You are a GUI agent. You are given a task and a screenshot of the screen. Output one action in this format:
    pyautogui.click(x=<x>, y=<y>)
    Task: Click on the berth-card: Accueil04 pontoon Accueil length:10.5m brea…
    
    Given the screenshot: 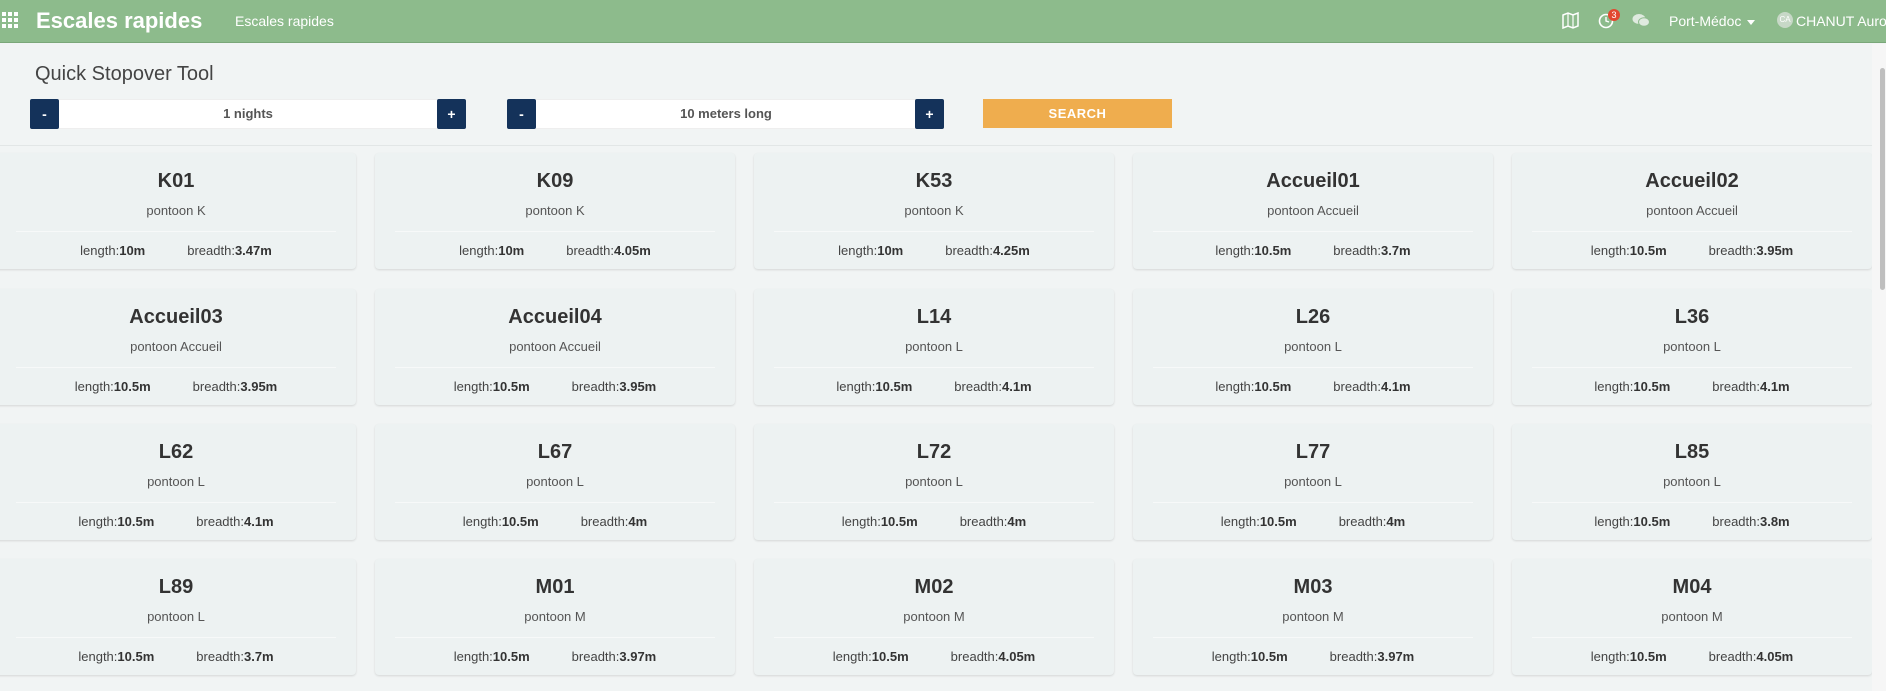 What is the action you would take?
    pyautogui.click(x=555, y=347)
    